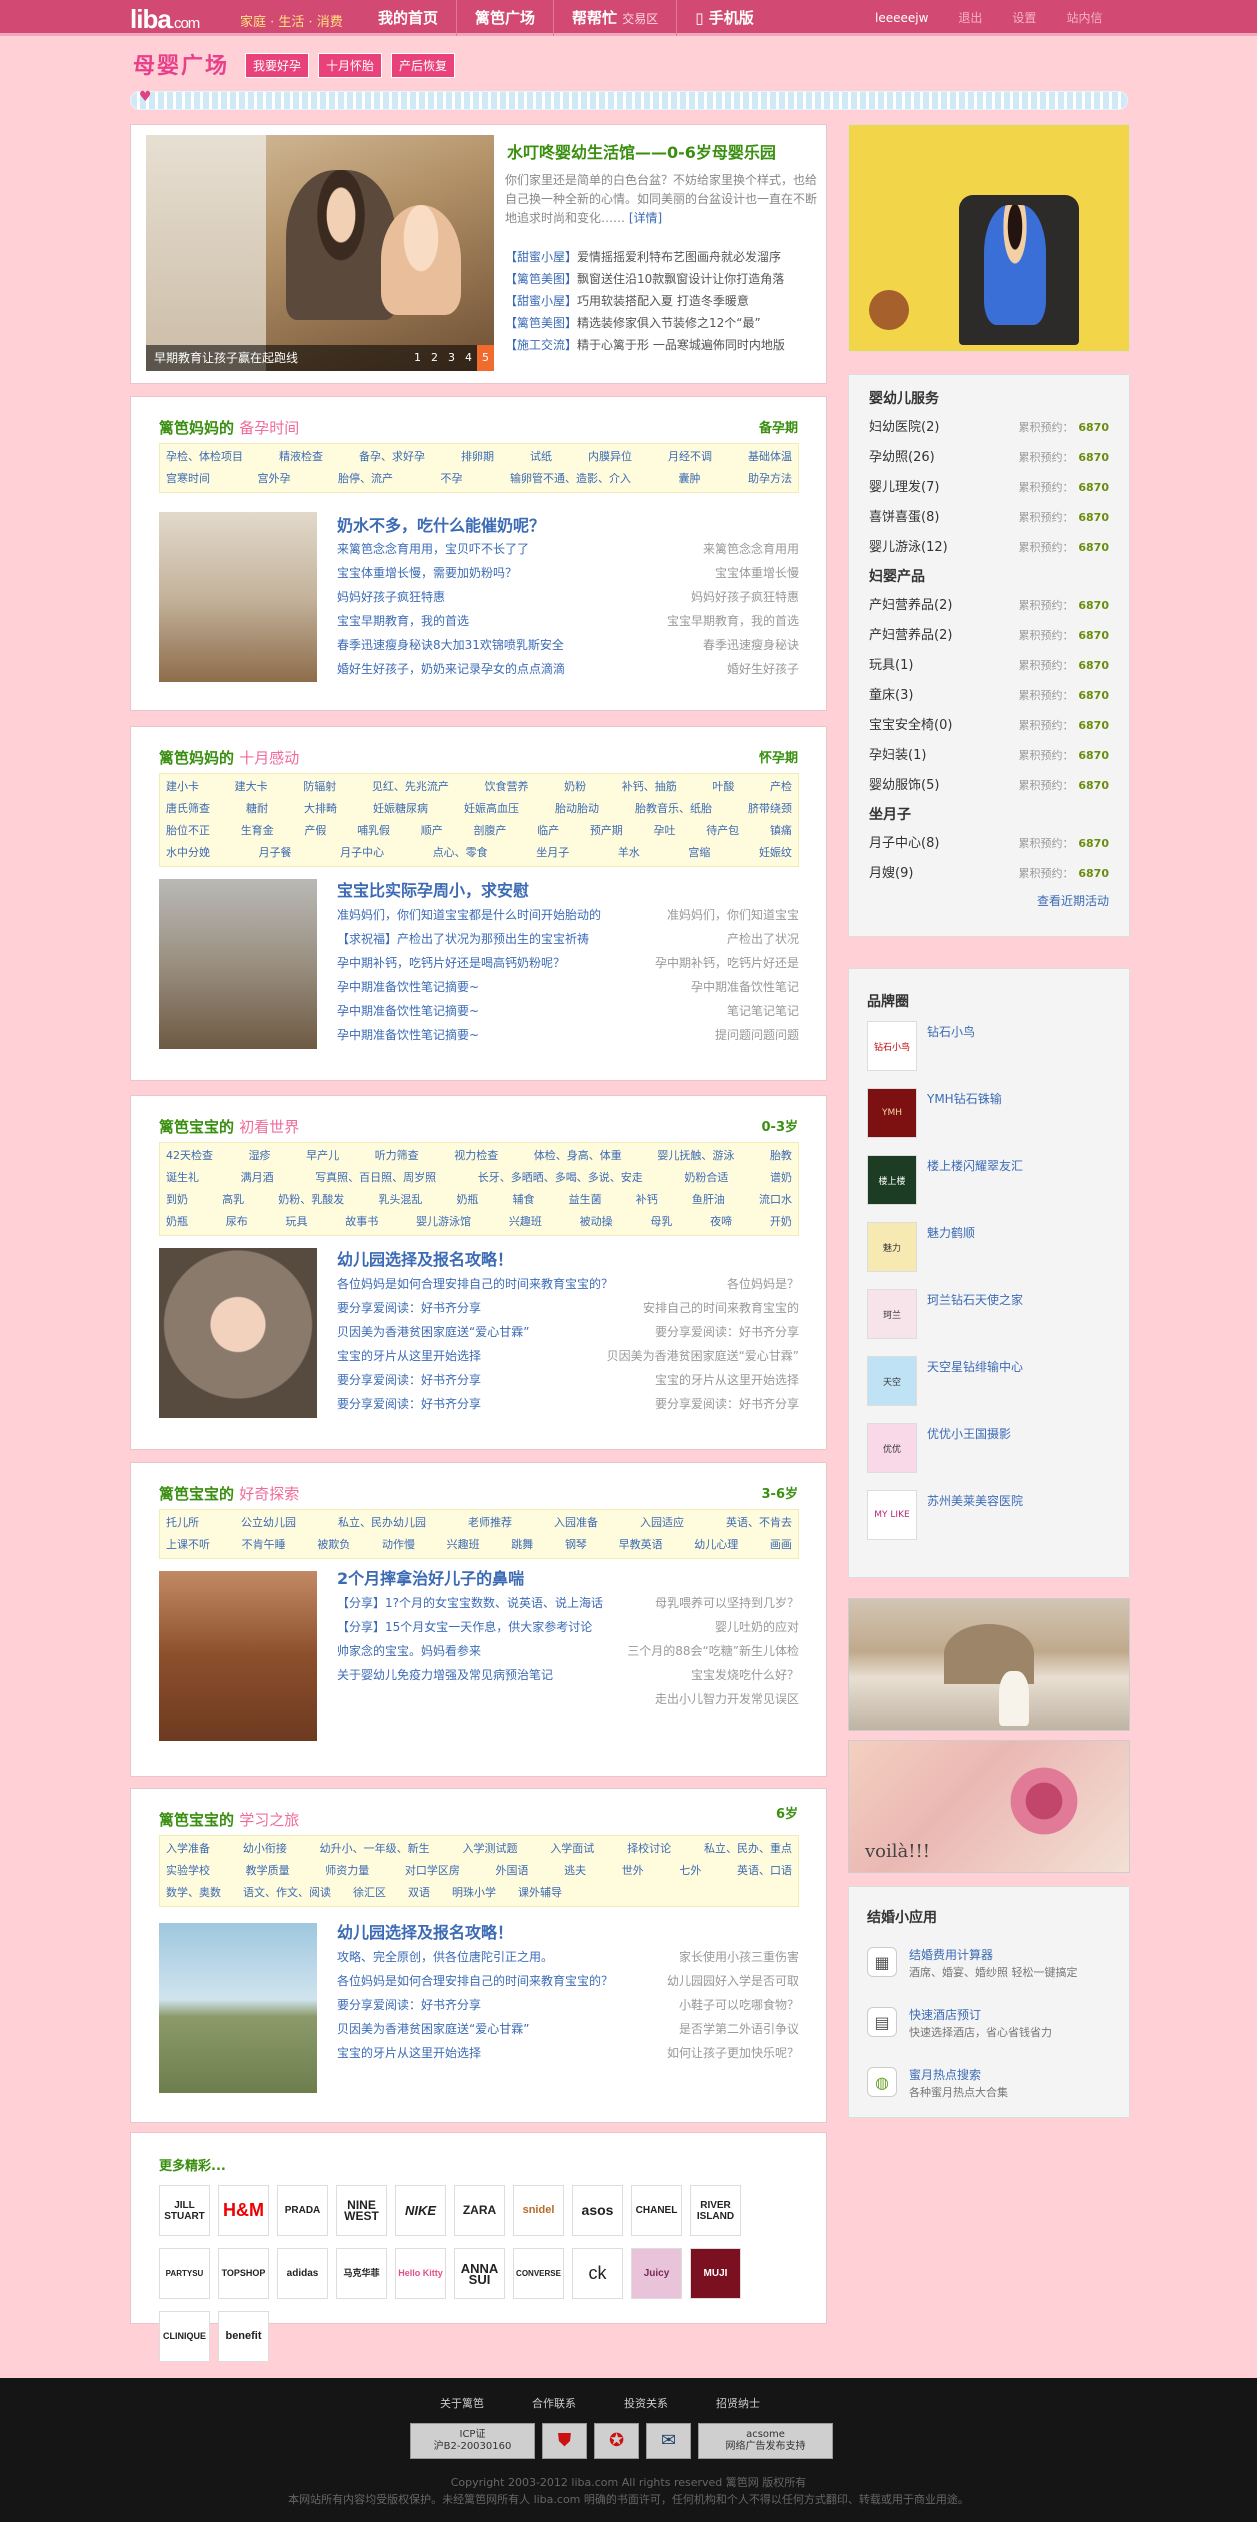 This screenshot has height=2522, width=1257. Describe the element at coordinates (238, 964) in the screenshot. I see `section-photo` at that location.